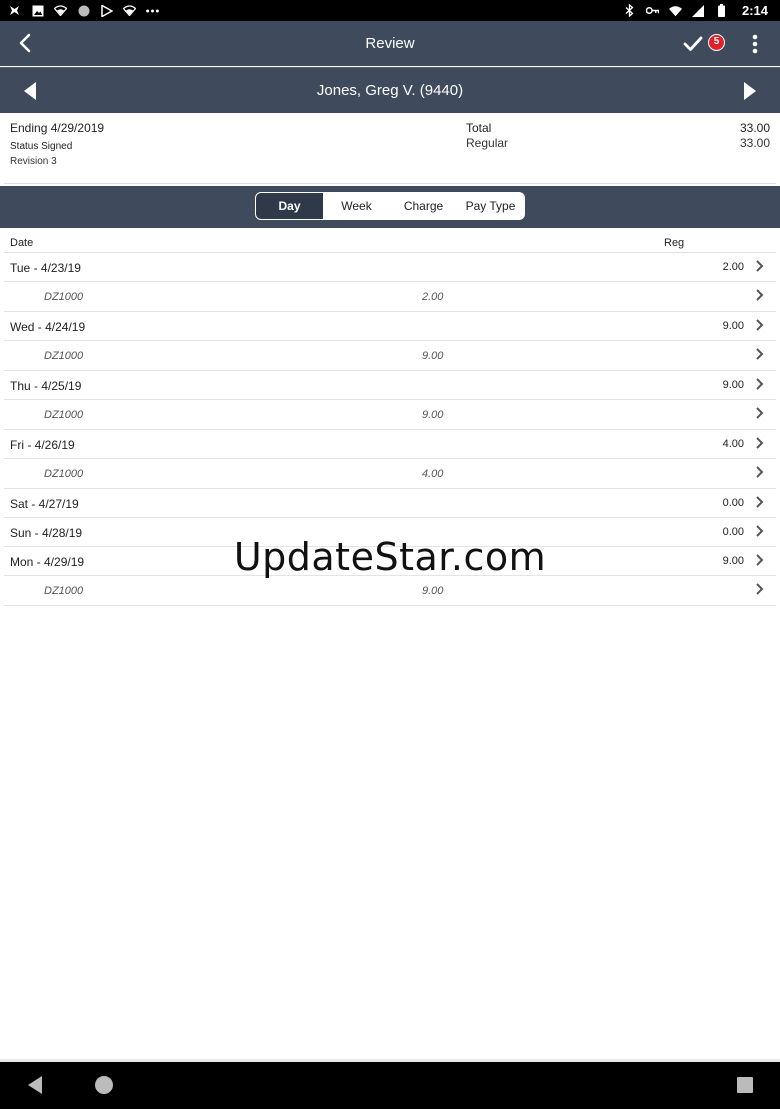 The height and width of the screenshot is (1109, 780). I want to click on tab-day: Day, so click(289, 206).